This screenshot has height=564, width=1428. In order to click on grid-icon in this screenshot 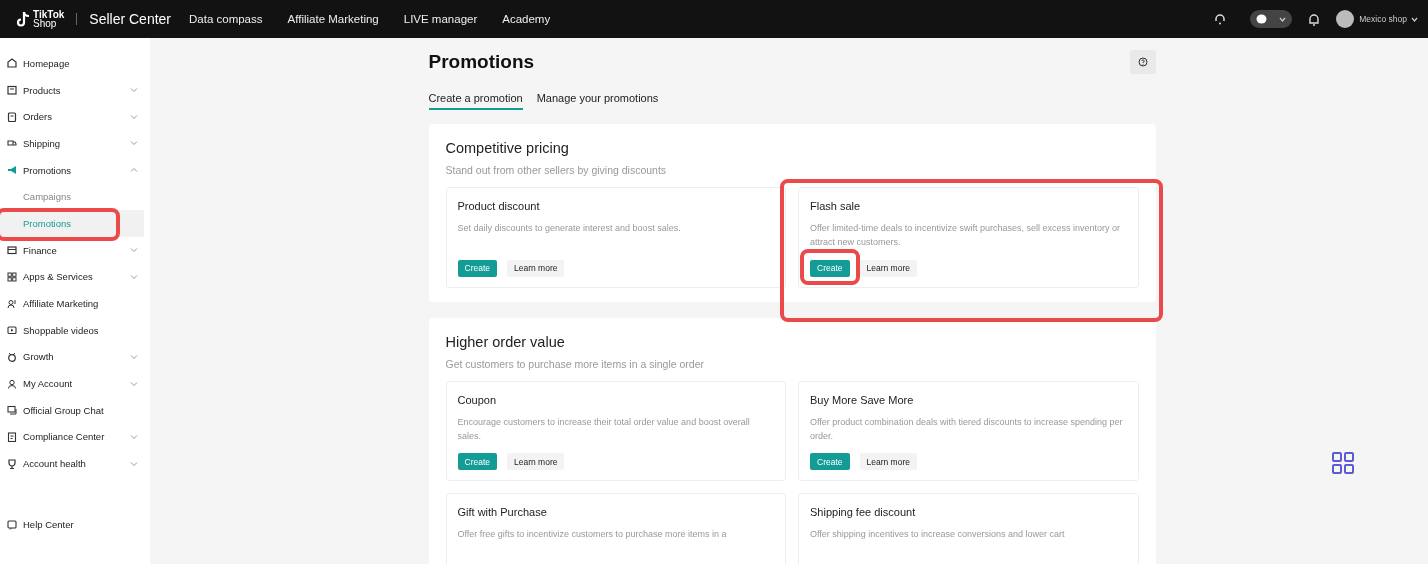, I will do `click(1343, 463)`.